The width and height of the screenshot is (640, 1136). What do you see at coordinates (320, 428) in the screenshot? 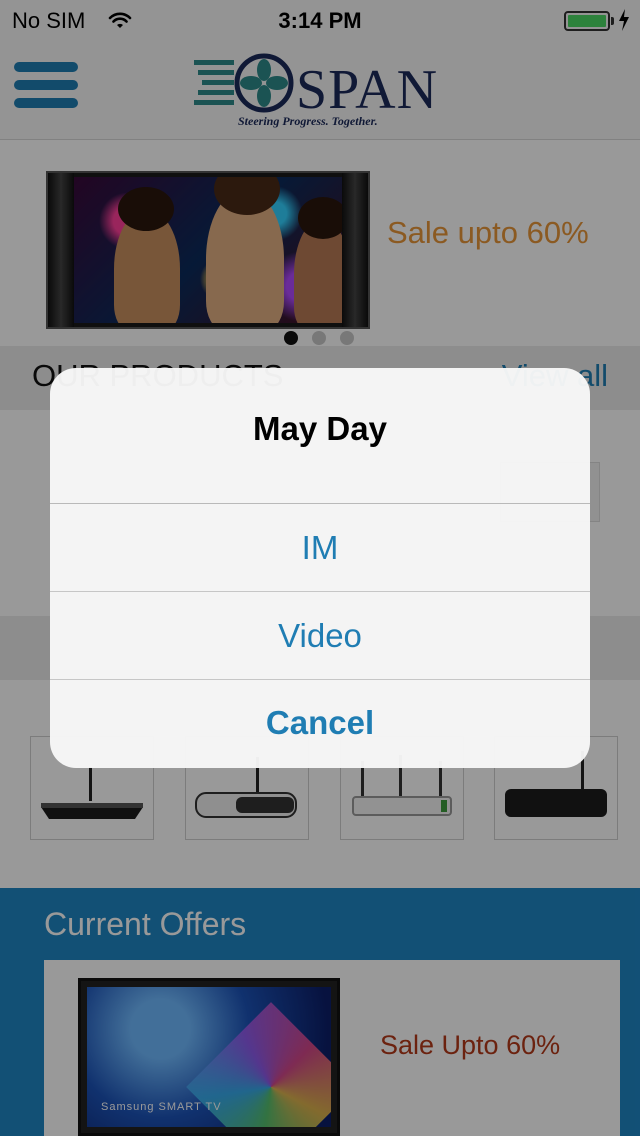
I see `alert-title: May Day` at bounding box center [320, 428].